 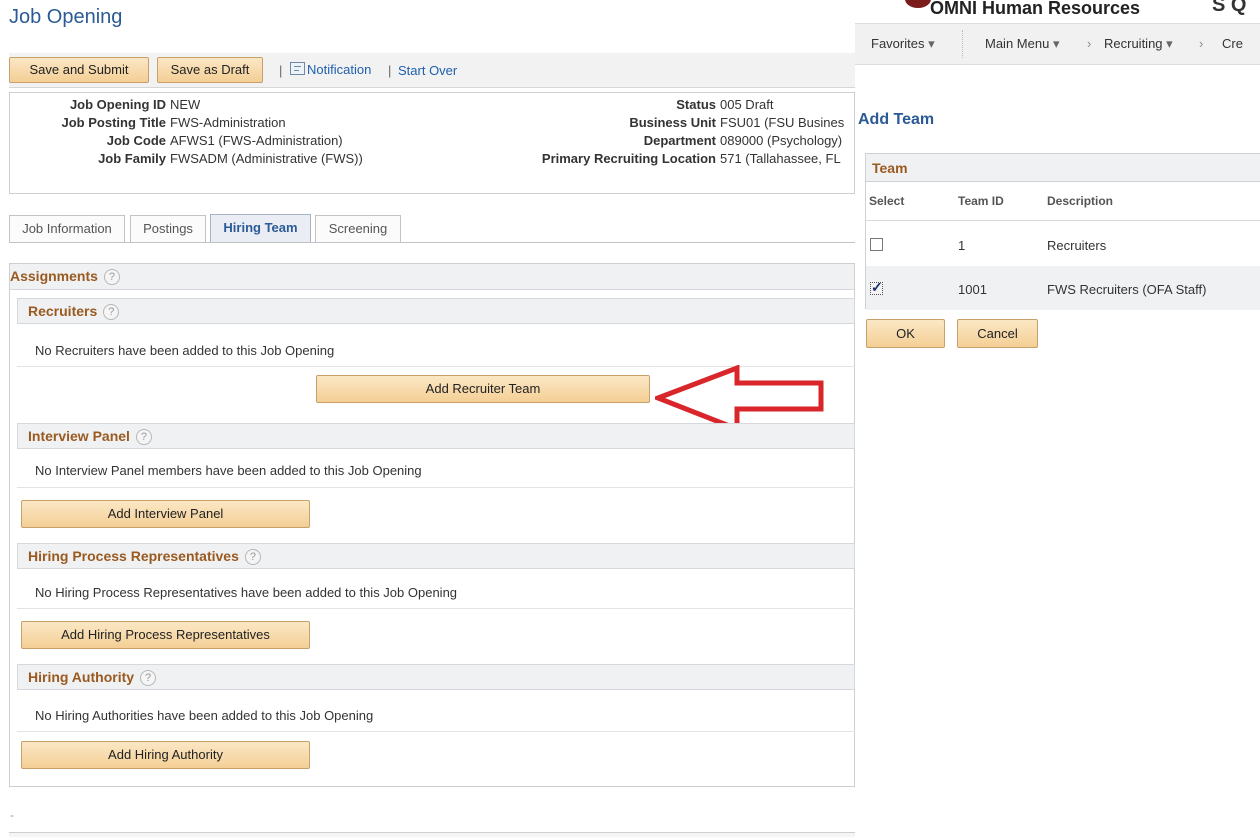 What do you see at coordinates (63, 311) in the screenshot?
I see `recruiters-title: Recruiters` at bounding box center [63, 311].